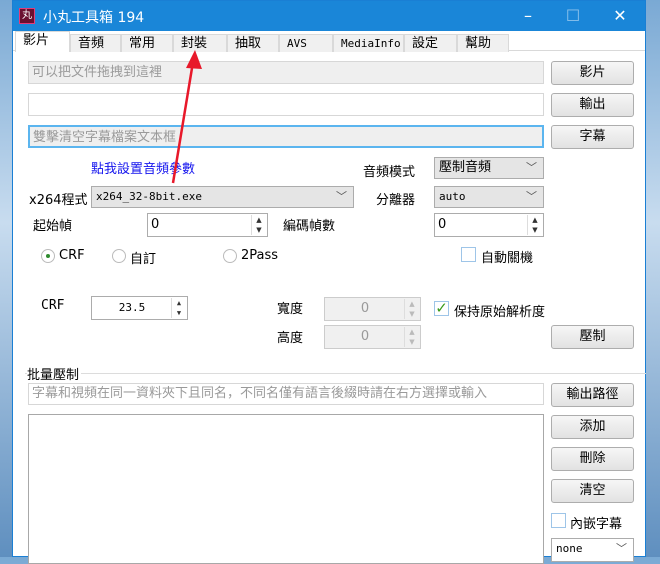 The image size is (660, 564). I want to click on arrow-shaft, so click(183, 122).